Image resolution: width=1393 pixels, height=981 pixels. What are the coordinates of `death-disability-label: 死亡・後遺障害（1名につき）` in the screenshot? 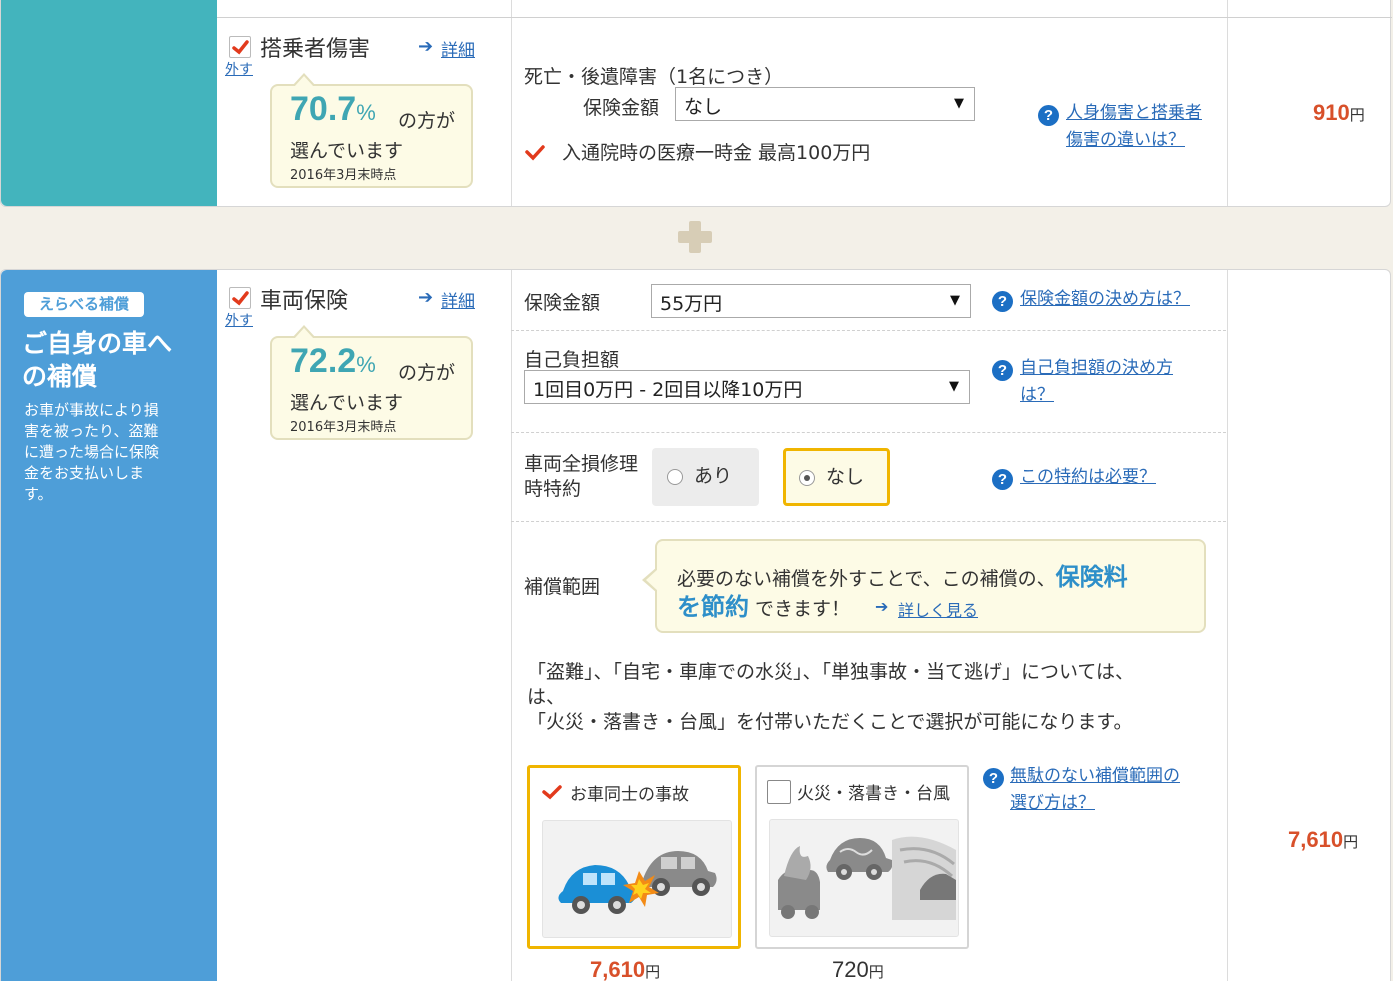 It's located at (654, 77).